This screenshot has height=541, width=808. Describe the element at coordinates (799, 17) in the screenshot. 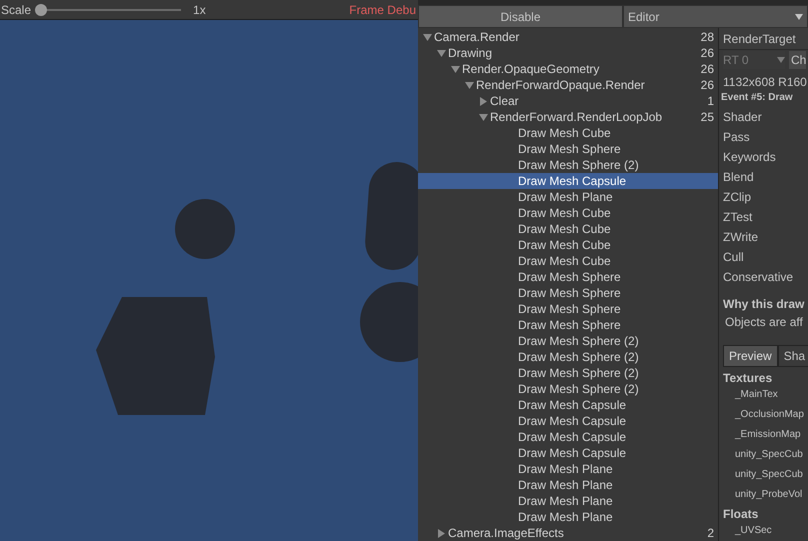

I see `dropdown-caret-icon` at that location.